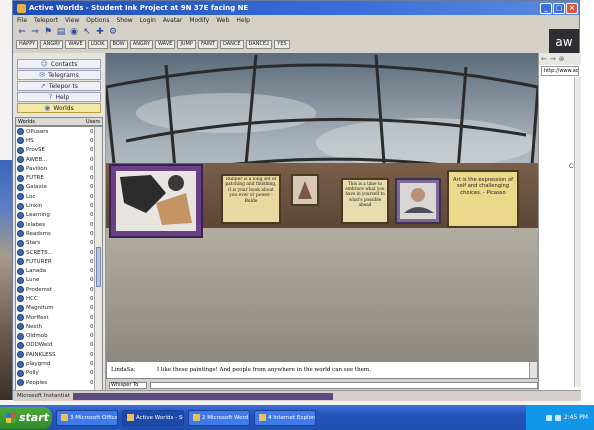 The height and width of the screenshot is (430, 594). What do you see at coordinates (59, 326) in the screenshot?
I see `world-list-item: Nesth 0` at bounding box center [59, 326].